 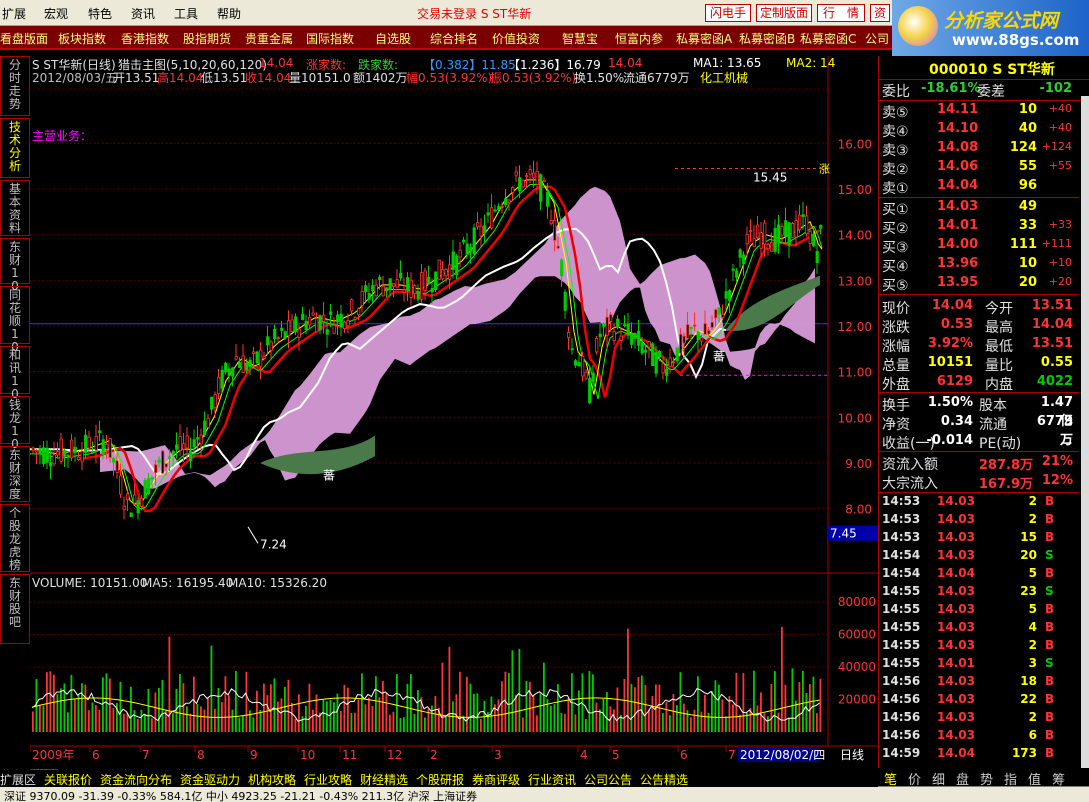 I want to click on sidebar-item-8: 个股龙虎榜, so click(x=15, y=538).